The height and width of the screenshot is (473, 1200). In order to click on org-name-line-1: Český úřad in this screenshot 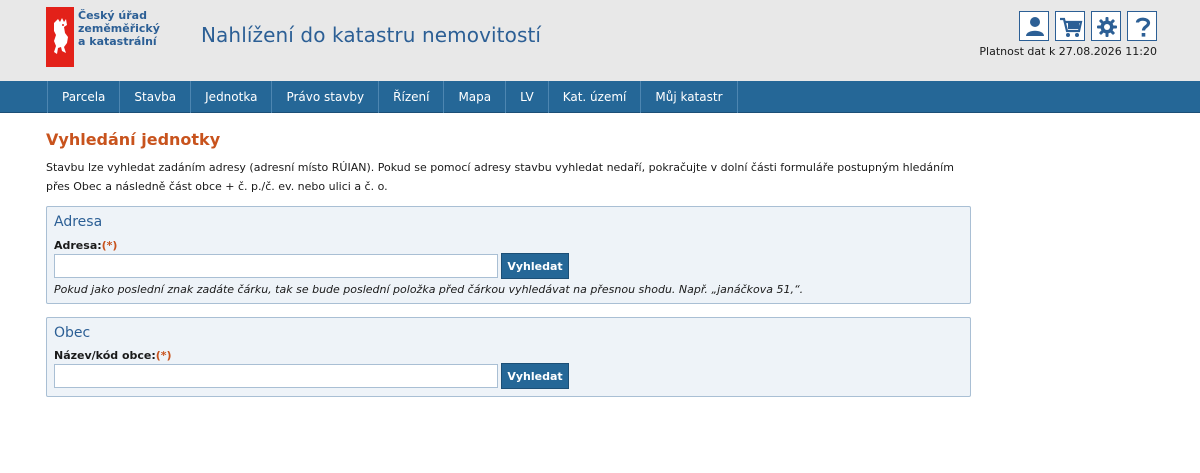, I will do `click(112, 15)`.